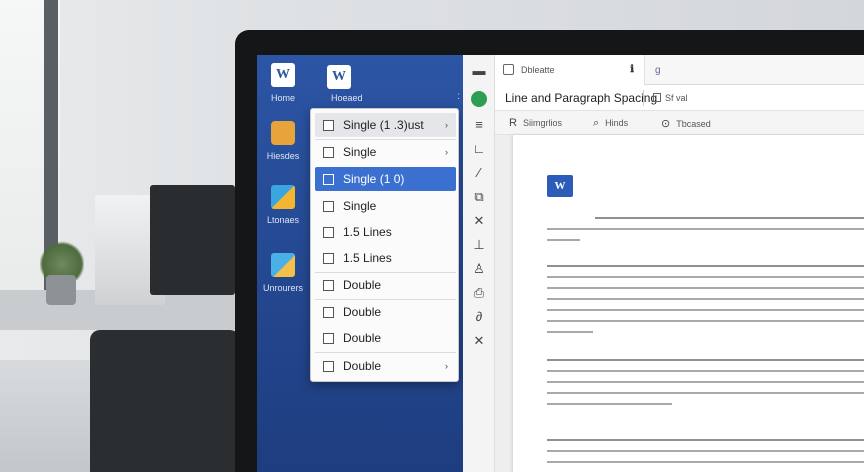  What do you see at coordinates (508, 69) in the screenshot?
I see `document-tab-icon` at bounding box center [508, 69].